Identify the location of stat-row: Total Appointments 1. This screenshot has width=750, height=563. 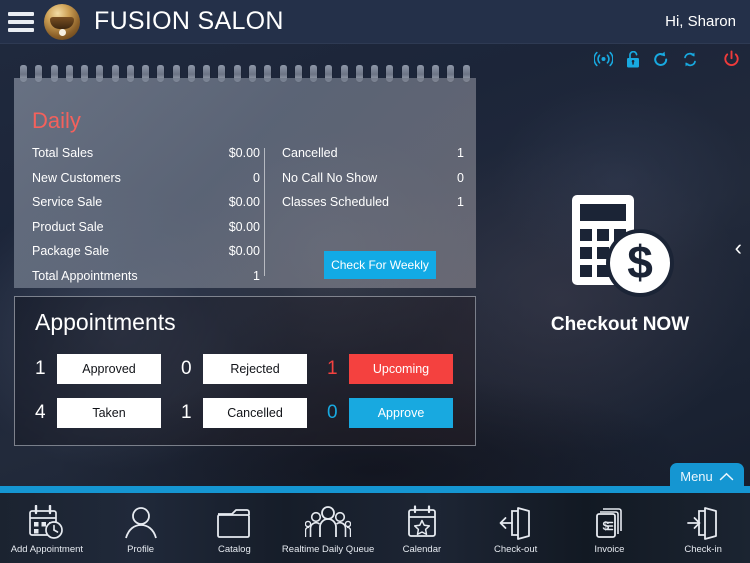
(146, 279).